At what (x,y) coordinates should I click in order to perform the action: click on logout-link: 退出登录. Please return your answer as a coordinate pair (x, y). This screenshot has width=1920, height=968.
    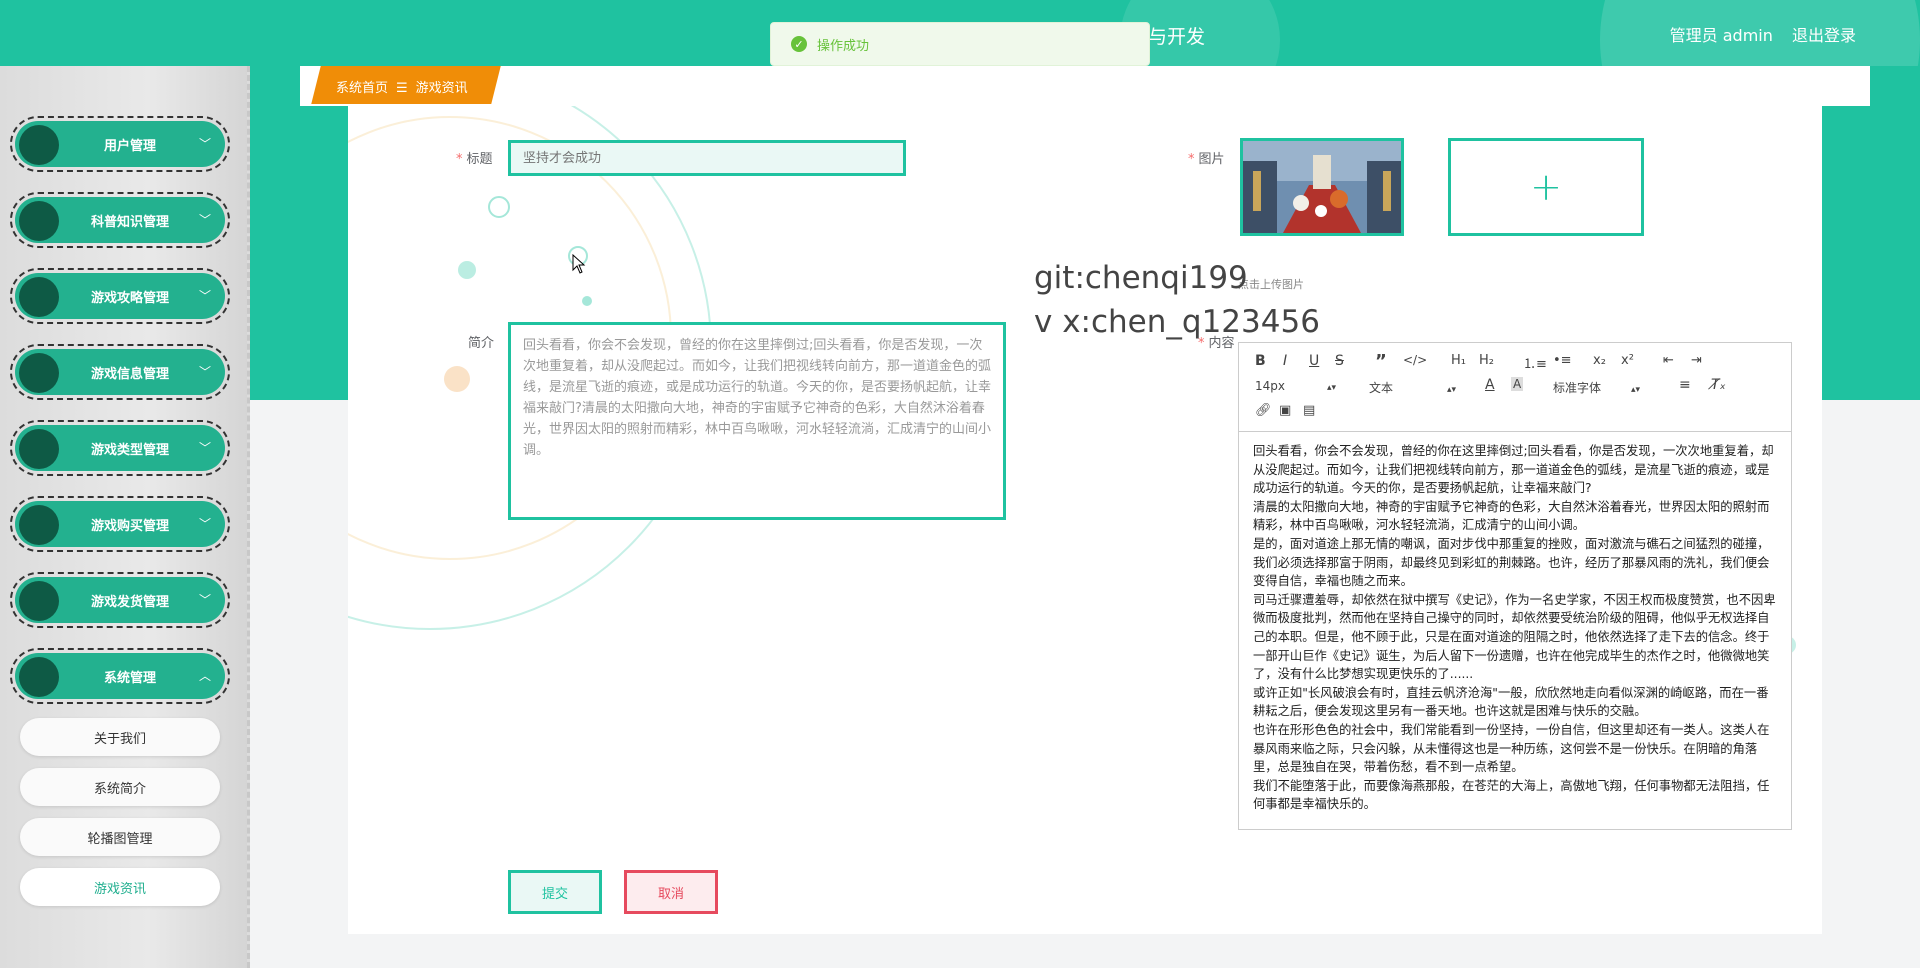
    Looking at the image, I should click on (1824, 35).